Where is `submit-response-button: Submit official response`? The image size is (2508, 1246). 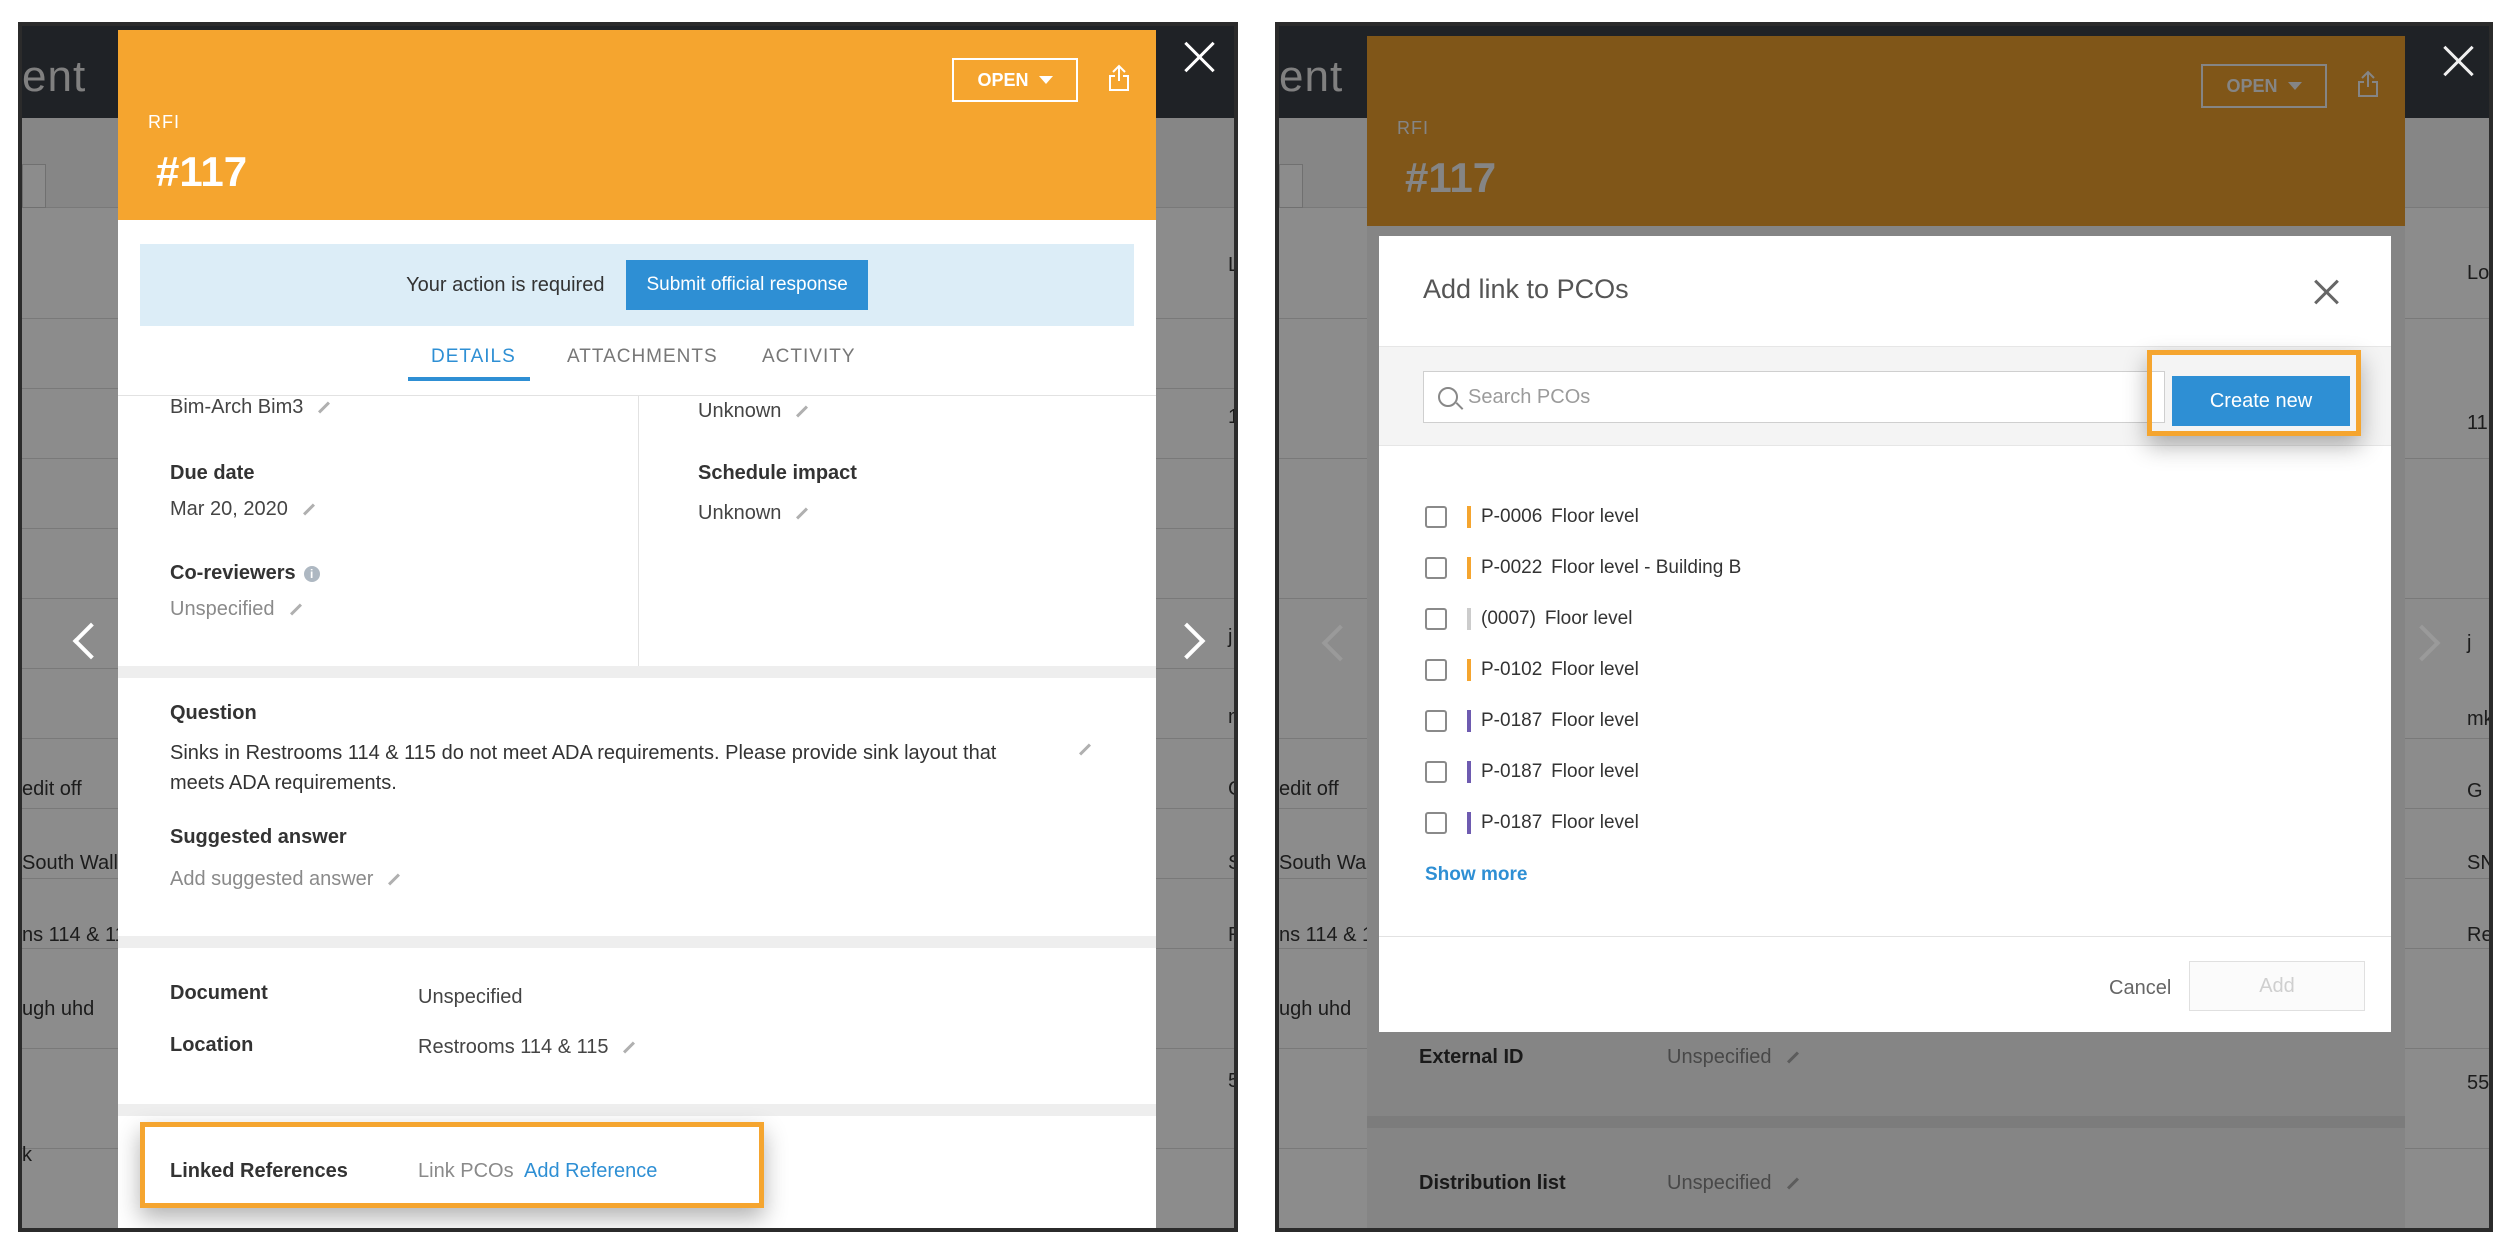 submit-response-button: Submit official response is located at coordinates (747, 285).